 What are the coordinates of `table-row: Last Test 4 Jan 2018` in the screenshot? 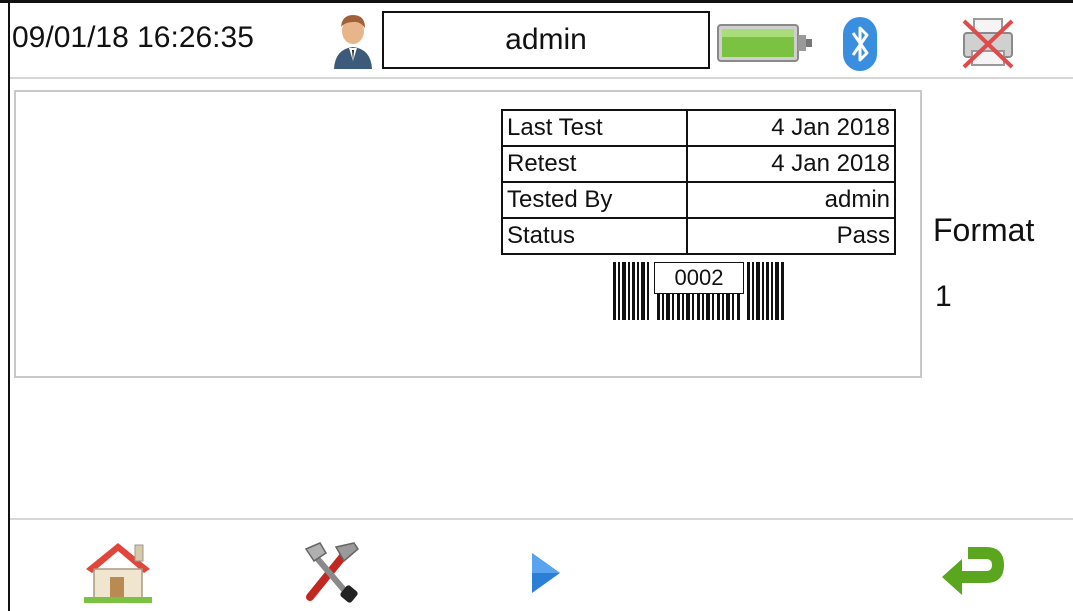 It's located at (698, 128).